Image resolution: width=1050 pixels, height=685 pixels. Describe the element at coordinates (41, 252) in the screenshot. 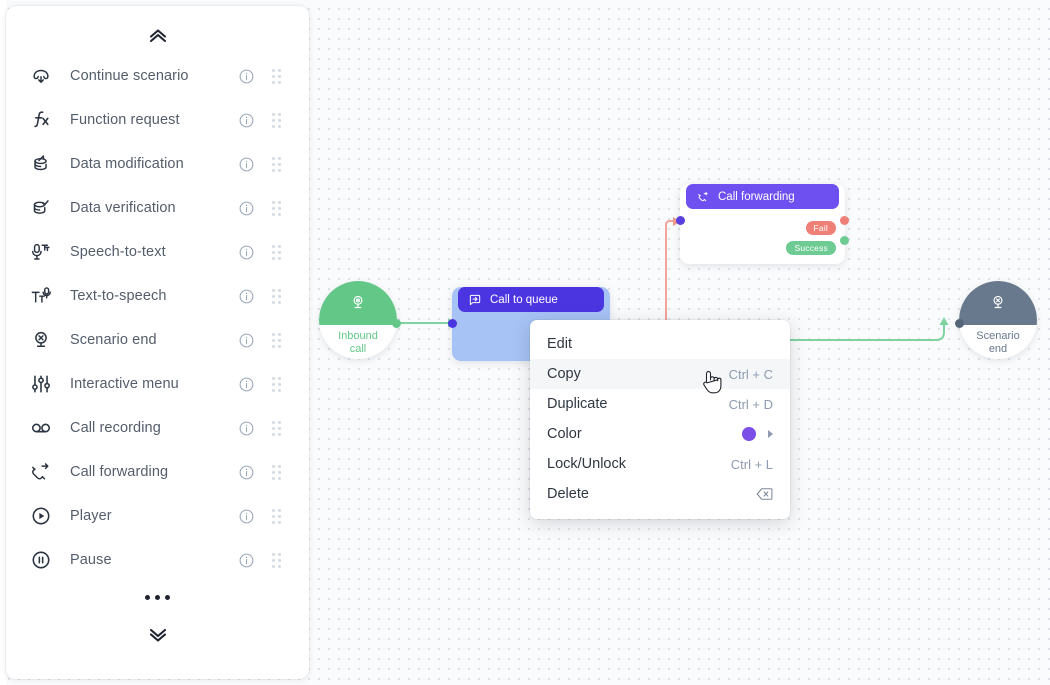

I see `speech-to-text-icon` at that location.